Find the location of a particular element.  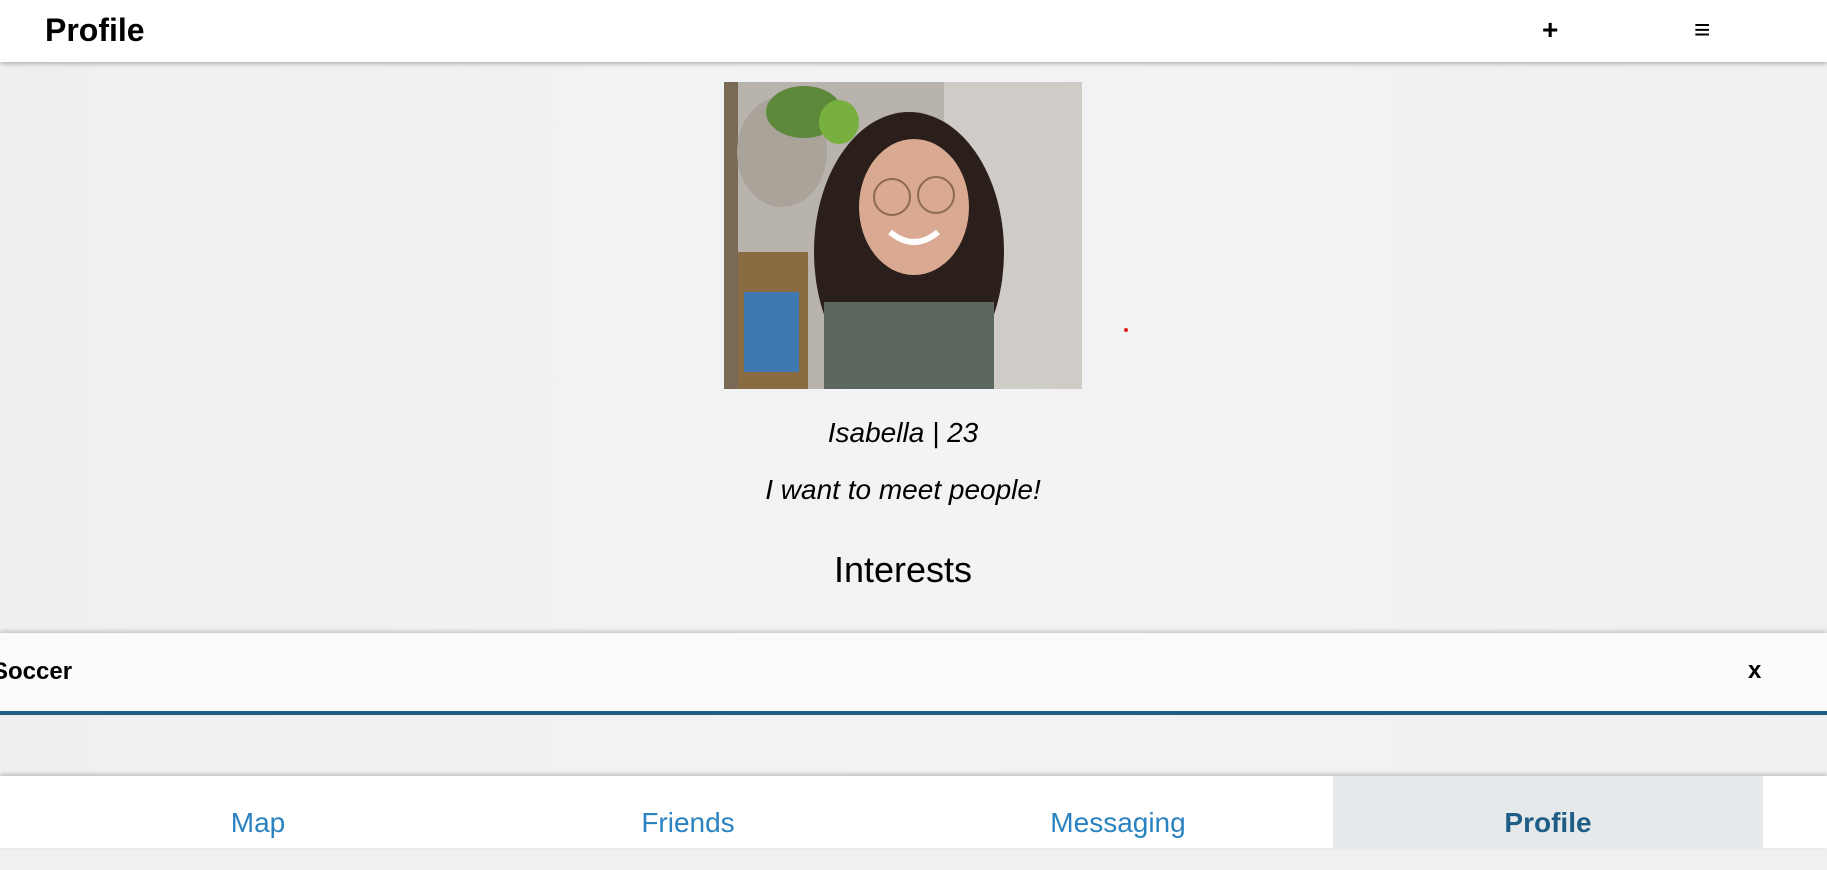

bio-text: I want to meet people! is located at coordinates (903, 489).